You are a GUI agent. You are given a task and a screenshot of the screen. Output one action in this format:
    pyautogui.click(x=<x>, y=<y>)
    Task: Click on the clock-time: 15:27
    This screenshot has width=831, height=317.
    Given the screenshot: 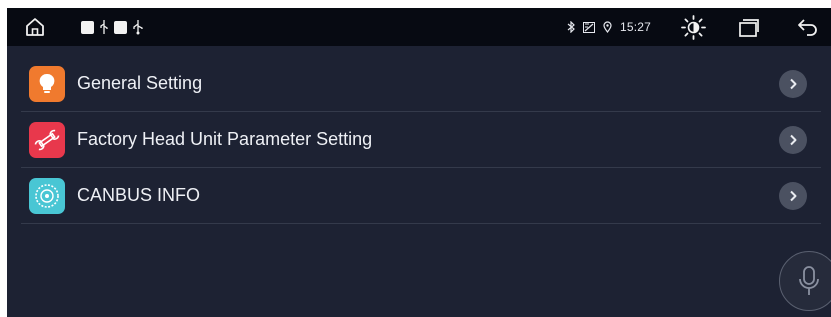 What is the action you would take?
    pyautogui.click(x=636, y=27)
    